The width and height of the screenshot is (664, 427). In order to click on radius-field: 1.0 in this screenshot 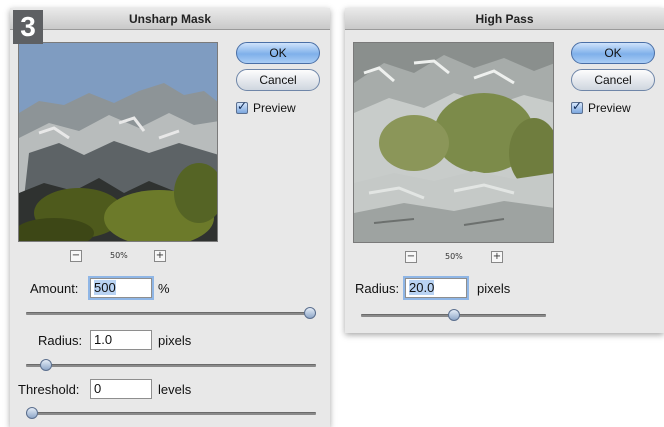, I will do `click(121, 340)`.